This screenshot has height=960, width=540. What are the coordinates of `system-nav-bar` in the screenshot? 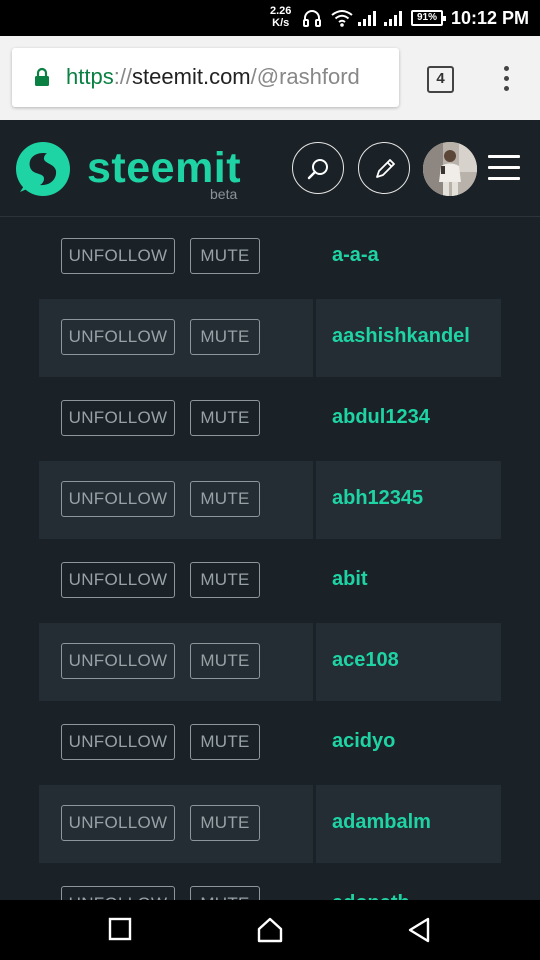 It's located at (270, 930).